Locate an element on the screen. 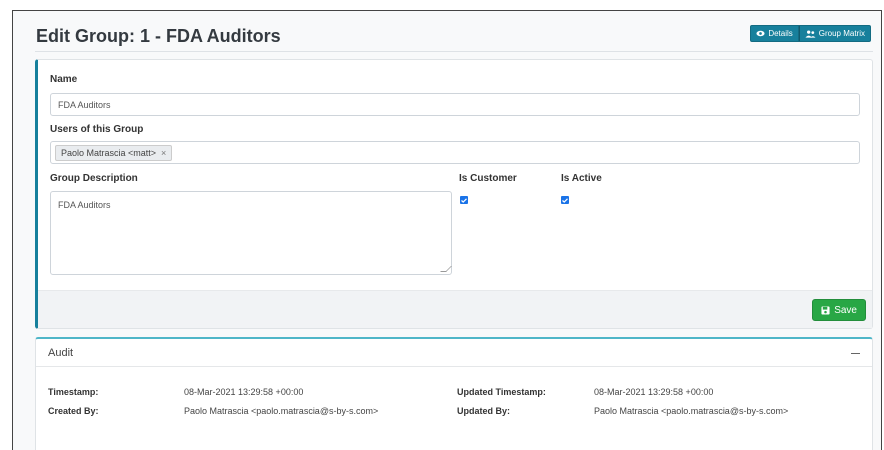  details-button-label: Details is located at coordinates (780, 33).